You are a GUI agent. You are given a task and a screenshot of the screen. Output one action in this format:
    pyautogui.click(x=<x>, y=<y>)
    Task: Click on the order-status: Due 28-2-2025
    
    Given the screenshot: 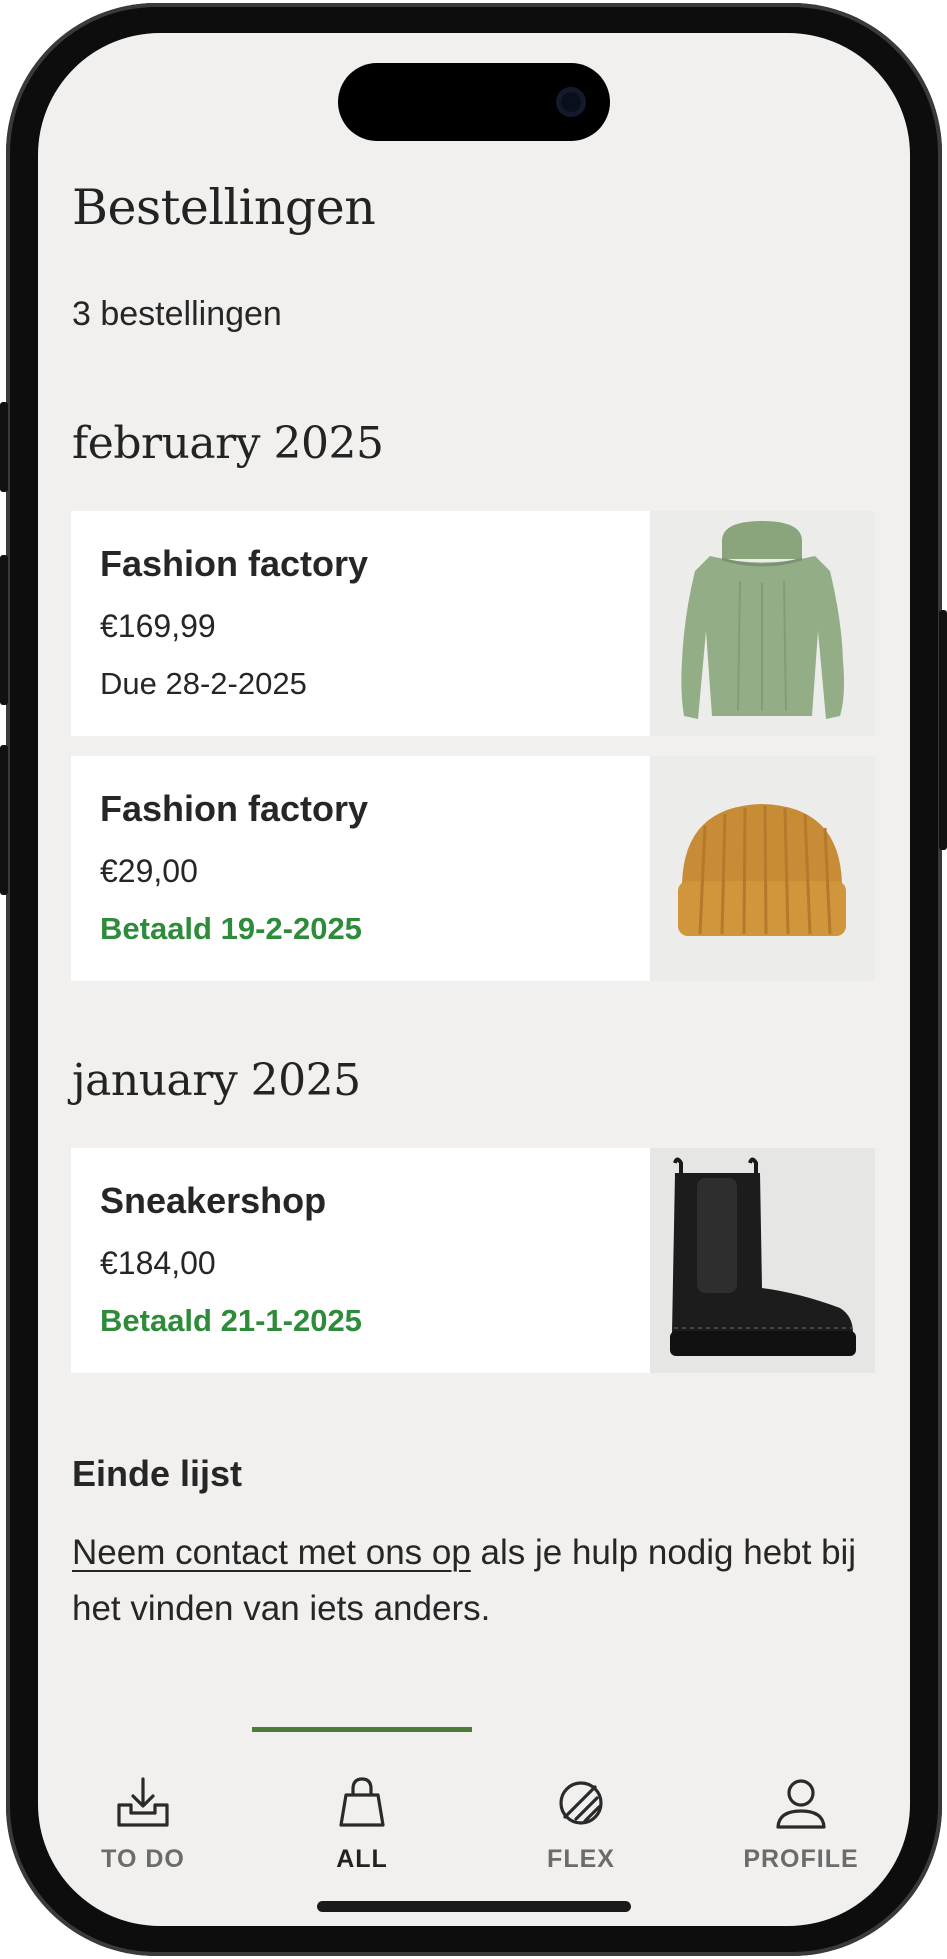 What is the action you would take?
    pyautogui.click(x=203, y=683)
    